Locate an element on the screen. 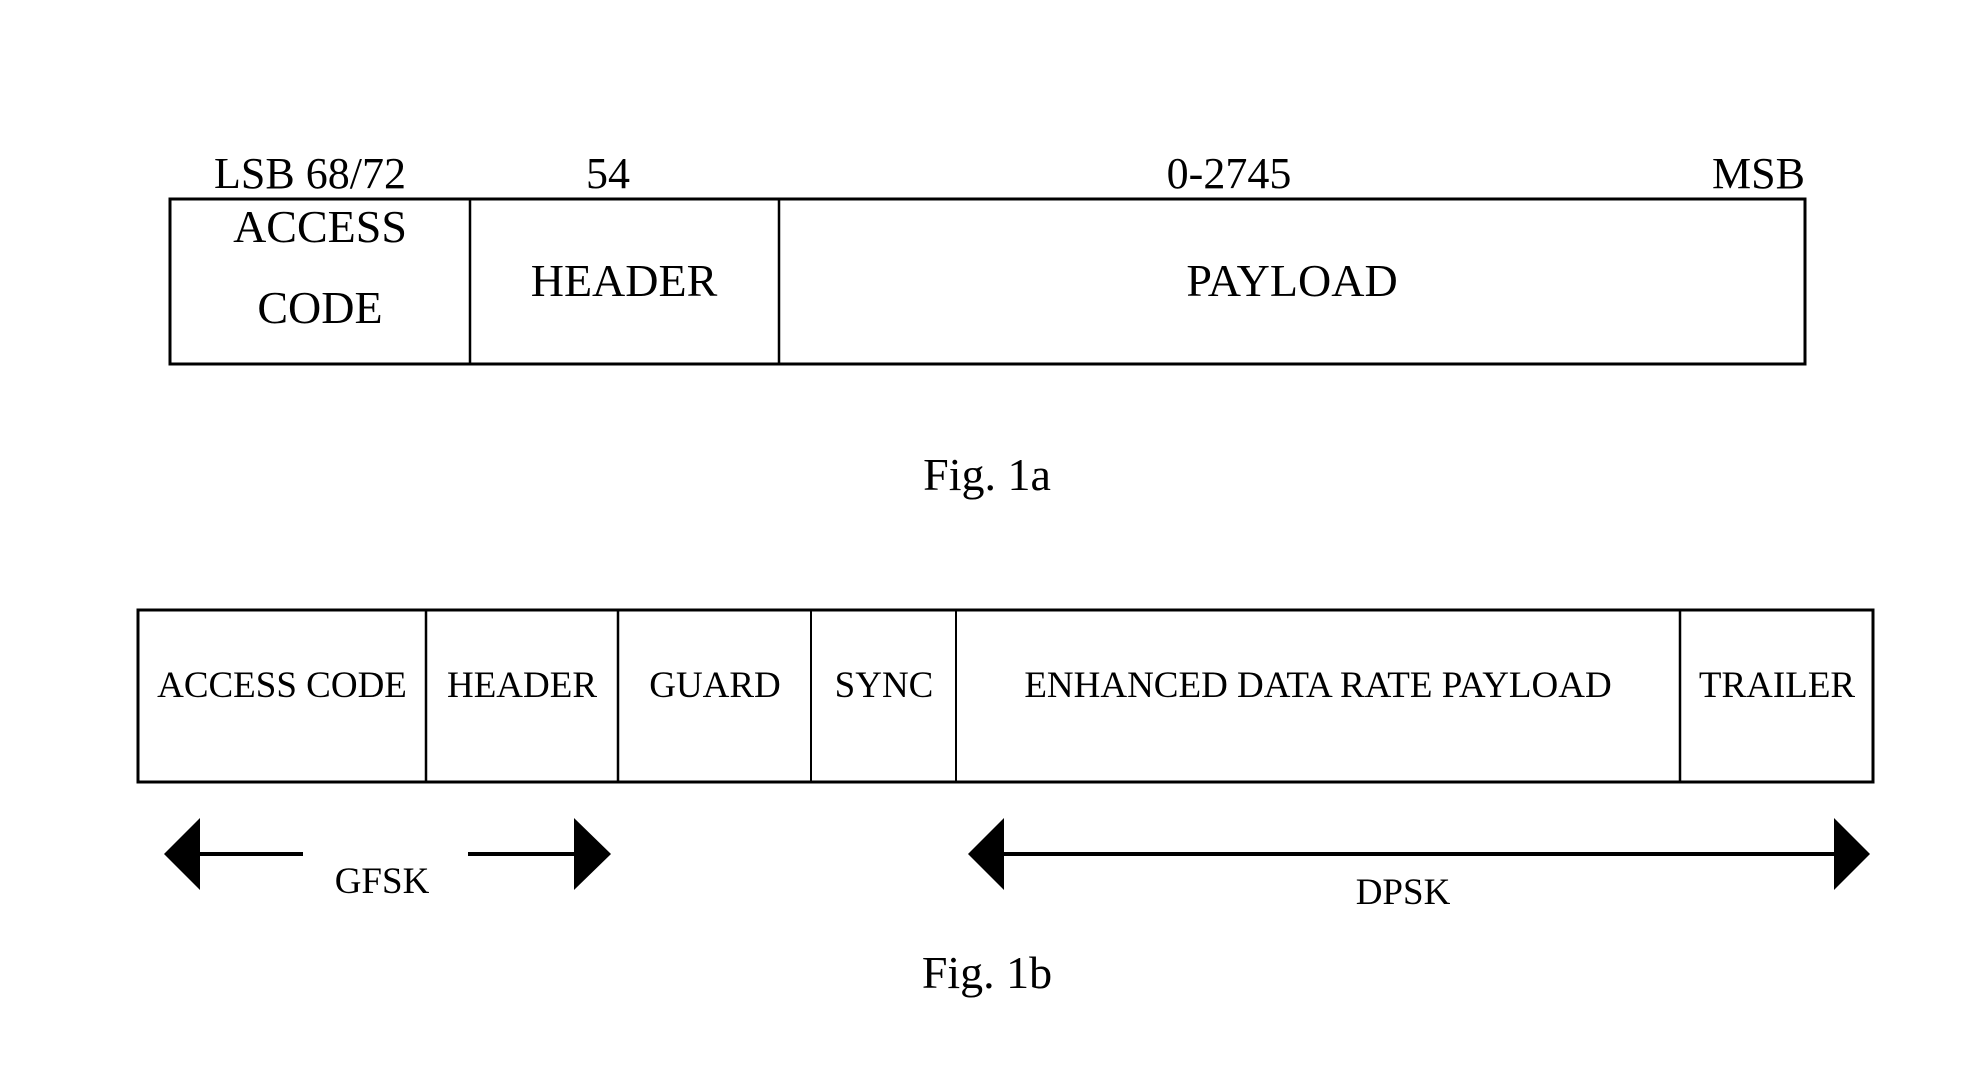 The height and width of the screenshot is (1083, 1982). field-sync: SYNC is located at coordinates (884, 685).